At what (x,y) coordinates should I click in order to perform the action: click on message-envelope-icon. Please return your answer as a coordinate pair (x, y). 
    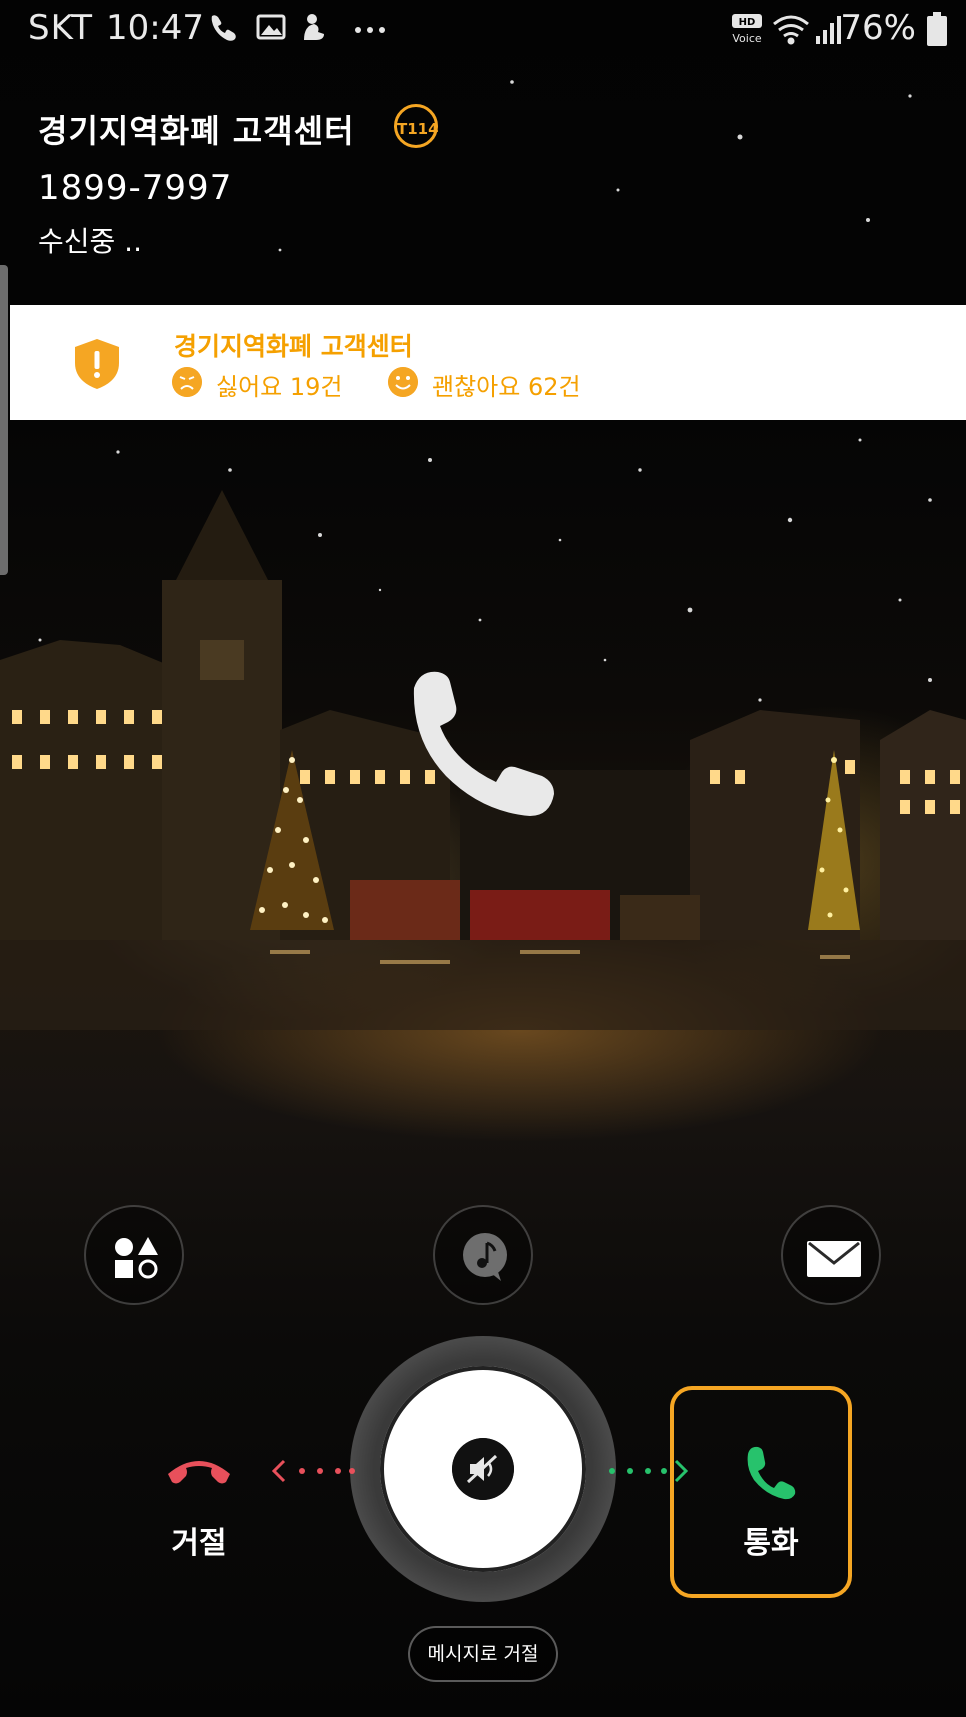
    Looking at the image, I should click on (834, 1259).